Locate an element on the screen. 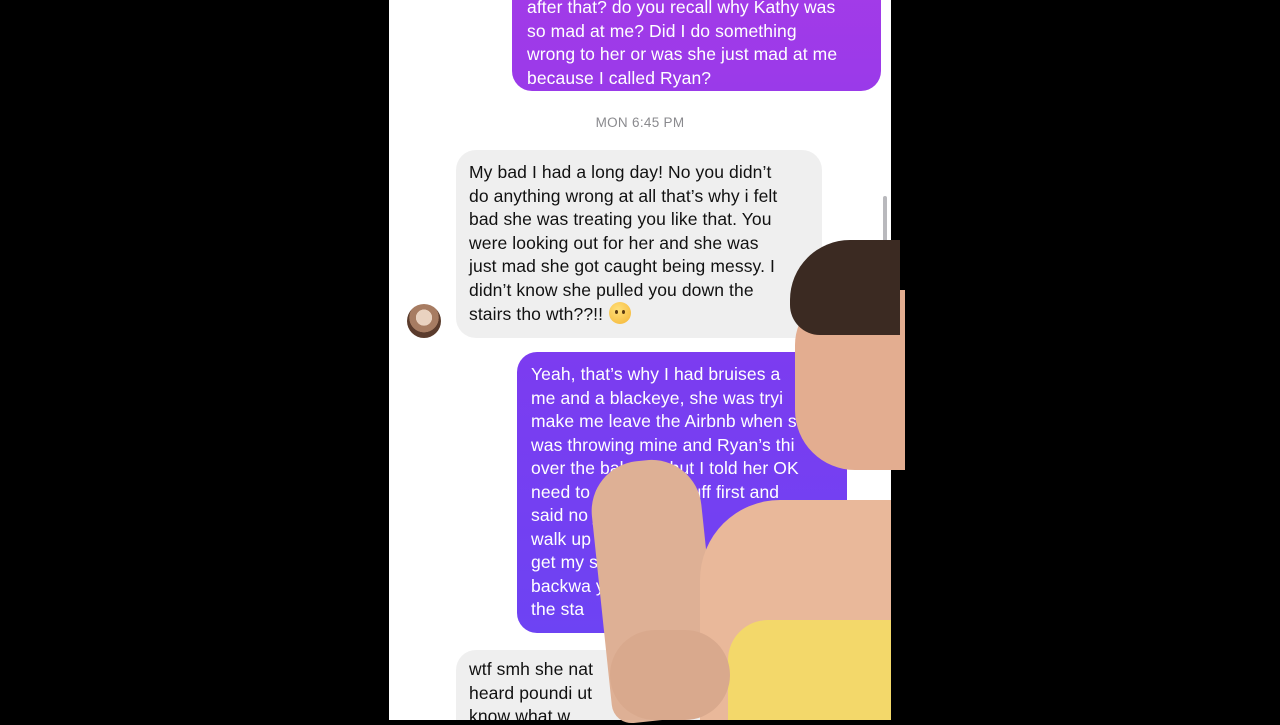 This screenshot has width=1280, height=725. presenter-top is located at coordinates (809, 670).